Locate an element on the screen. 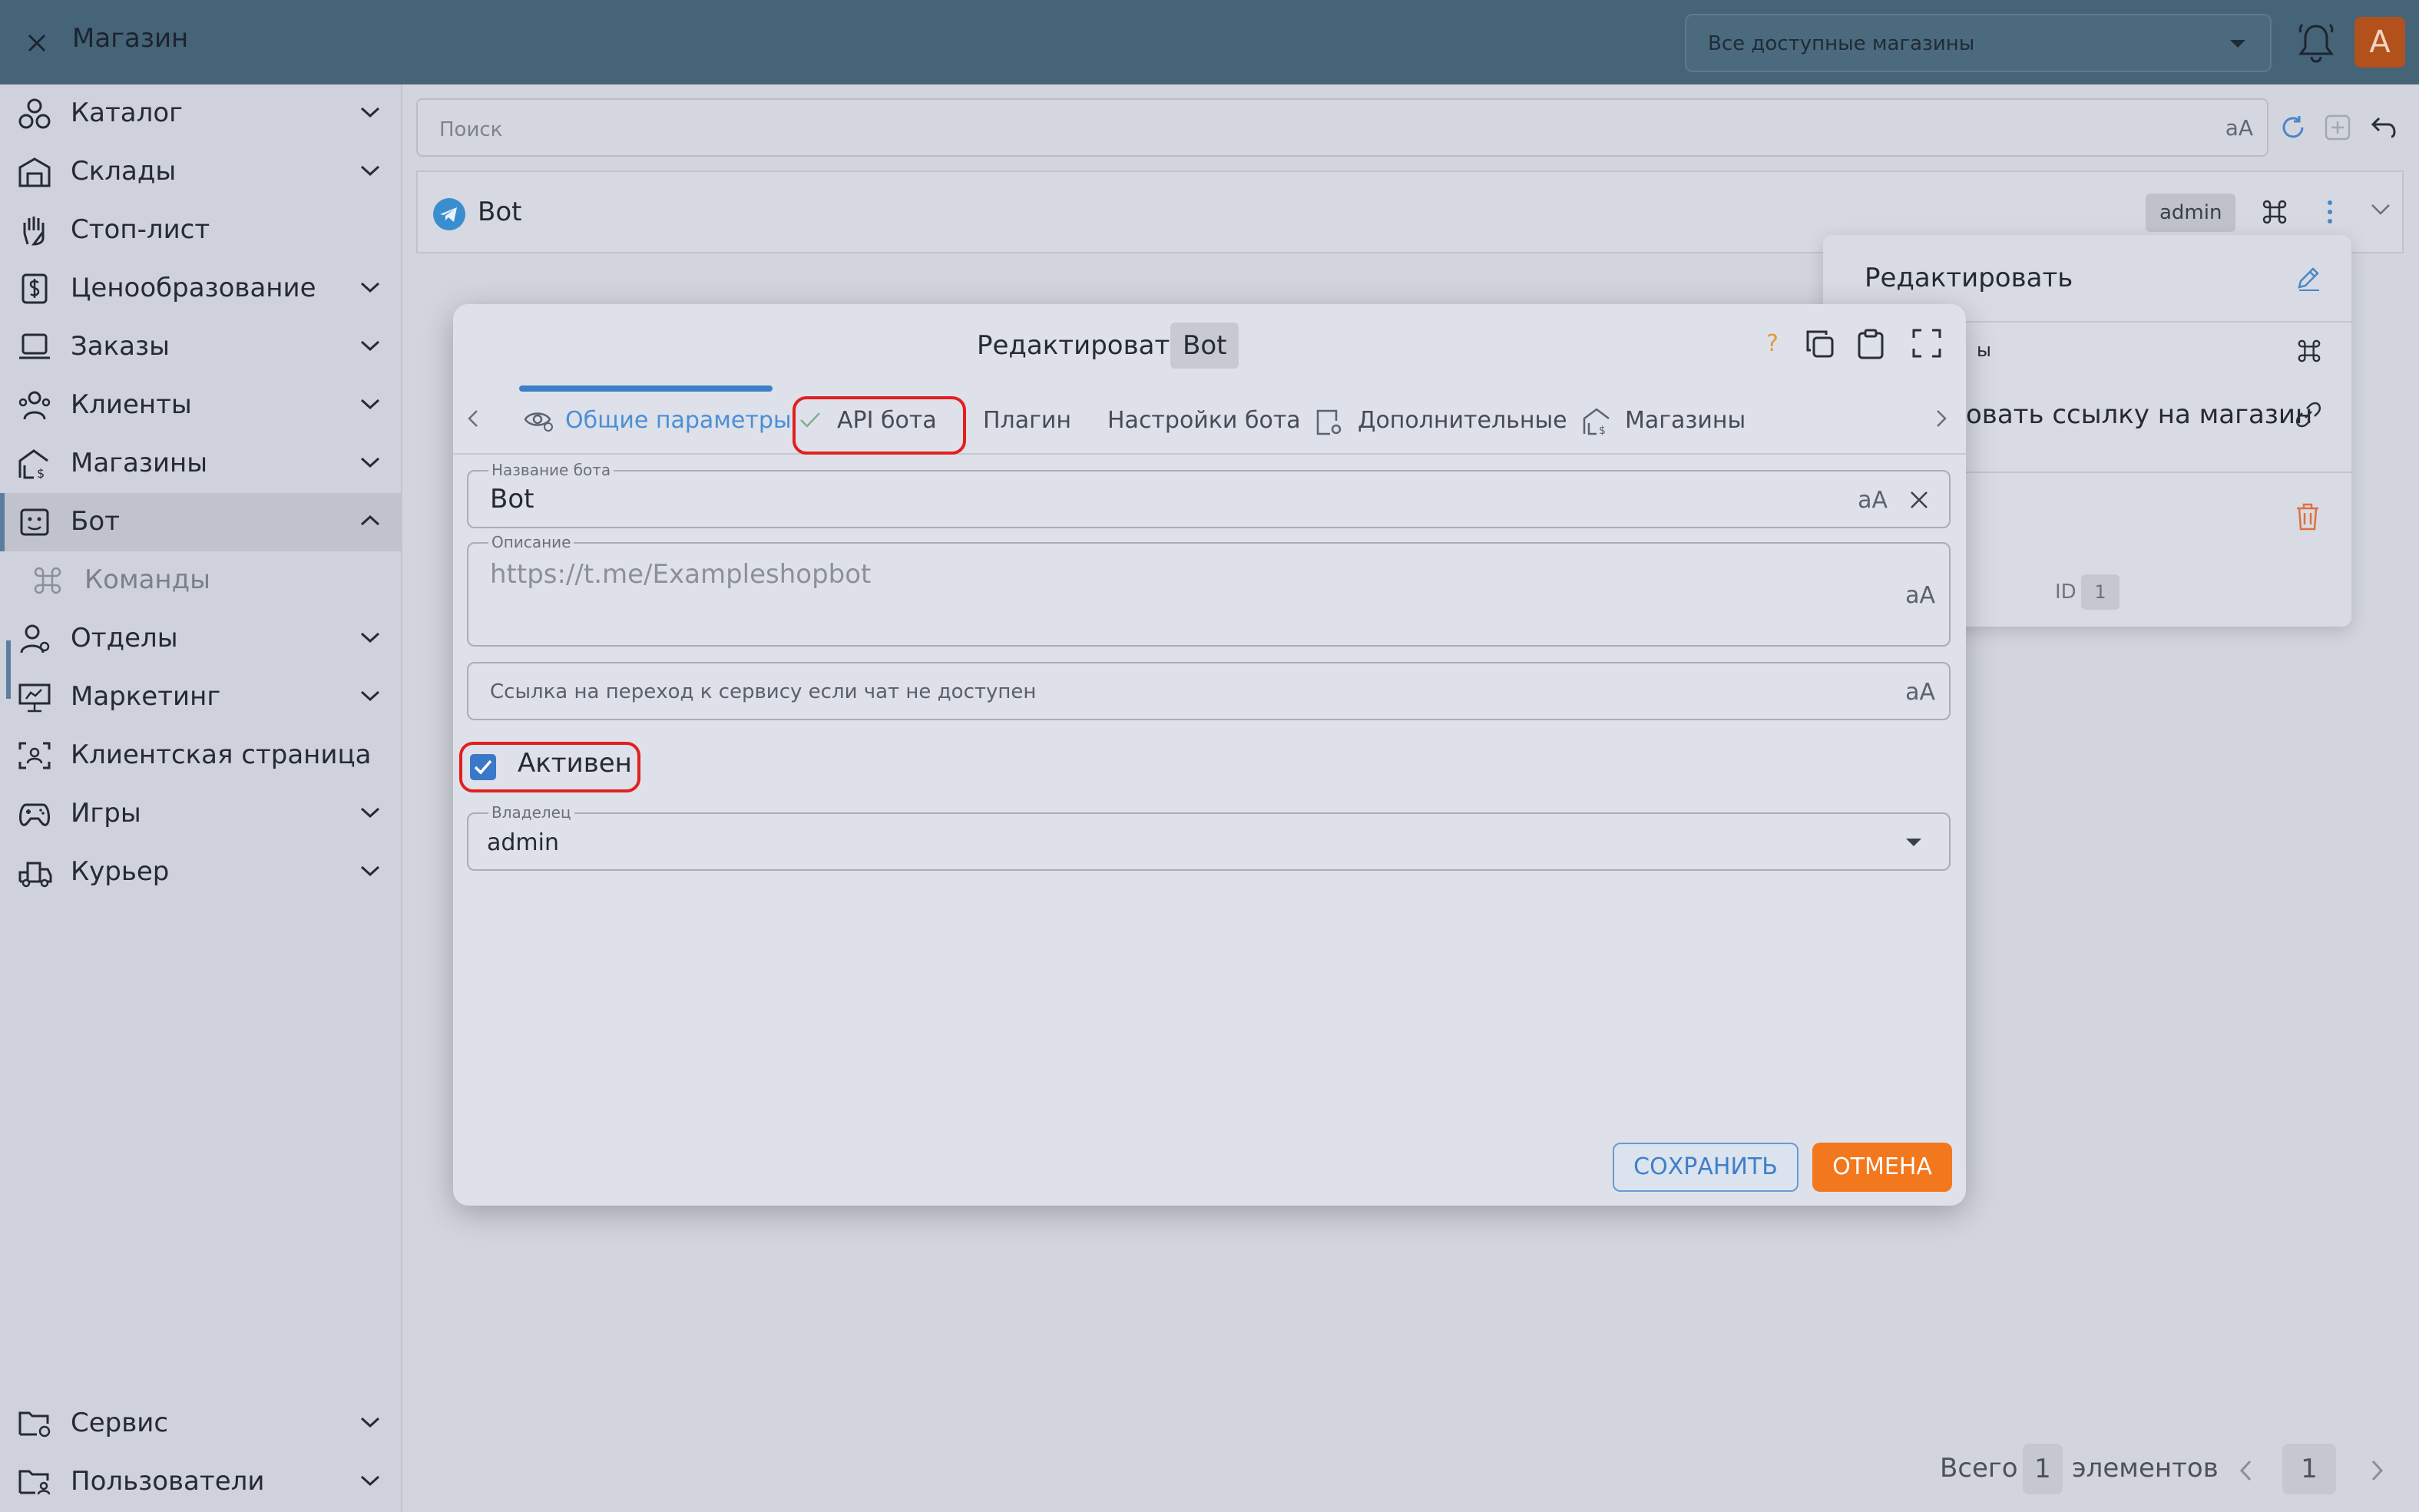 Image resolution: width=2419 pixels, height=1512 pixels. sidebar-item-orders: Заказы is located at coordinates (201, 347).